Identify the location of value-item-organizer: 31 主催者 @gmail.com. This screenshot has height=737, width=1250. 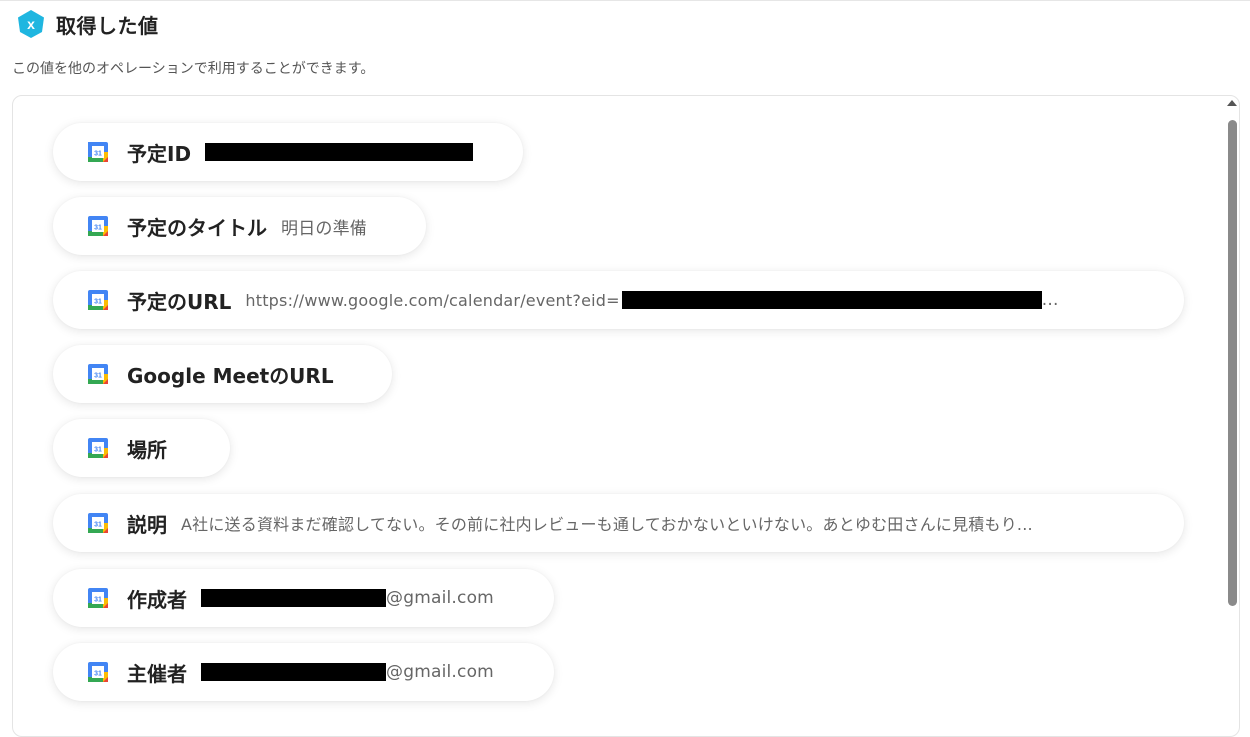
(303, 672).